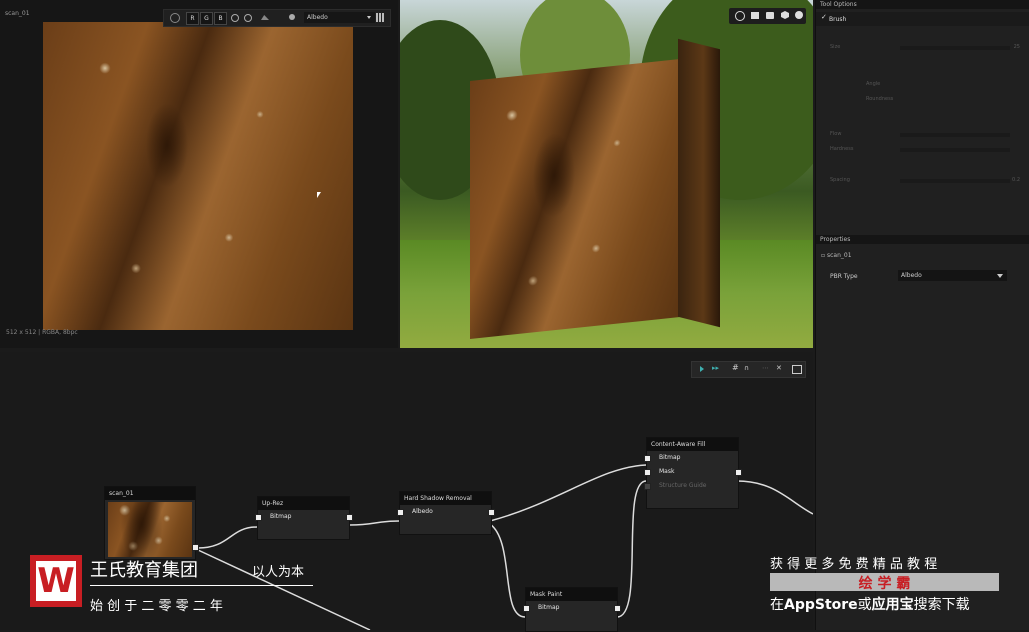 This screenshot has height=632, width=1029. Describe the element at coordinates (955, 181) in the screenshot. I see `spacing-track` at that location.